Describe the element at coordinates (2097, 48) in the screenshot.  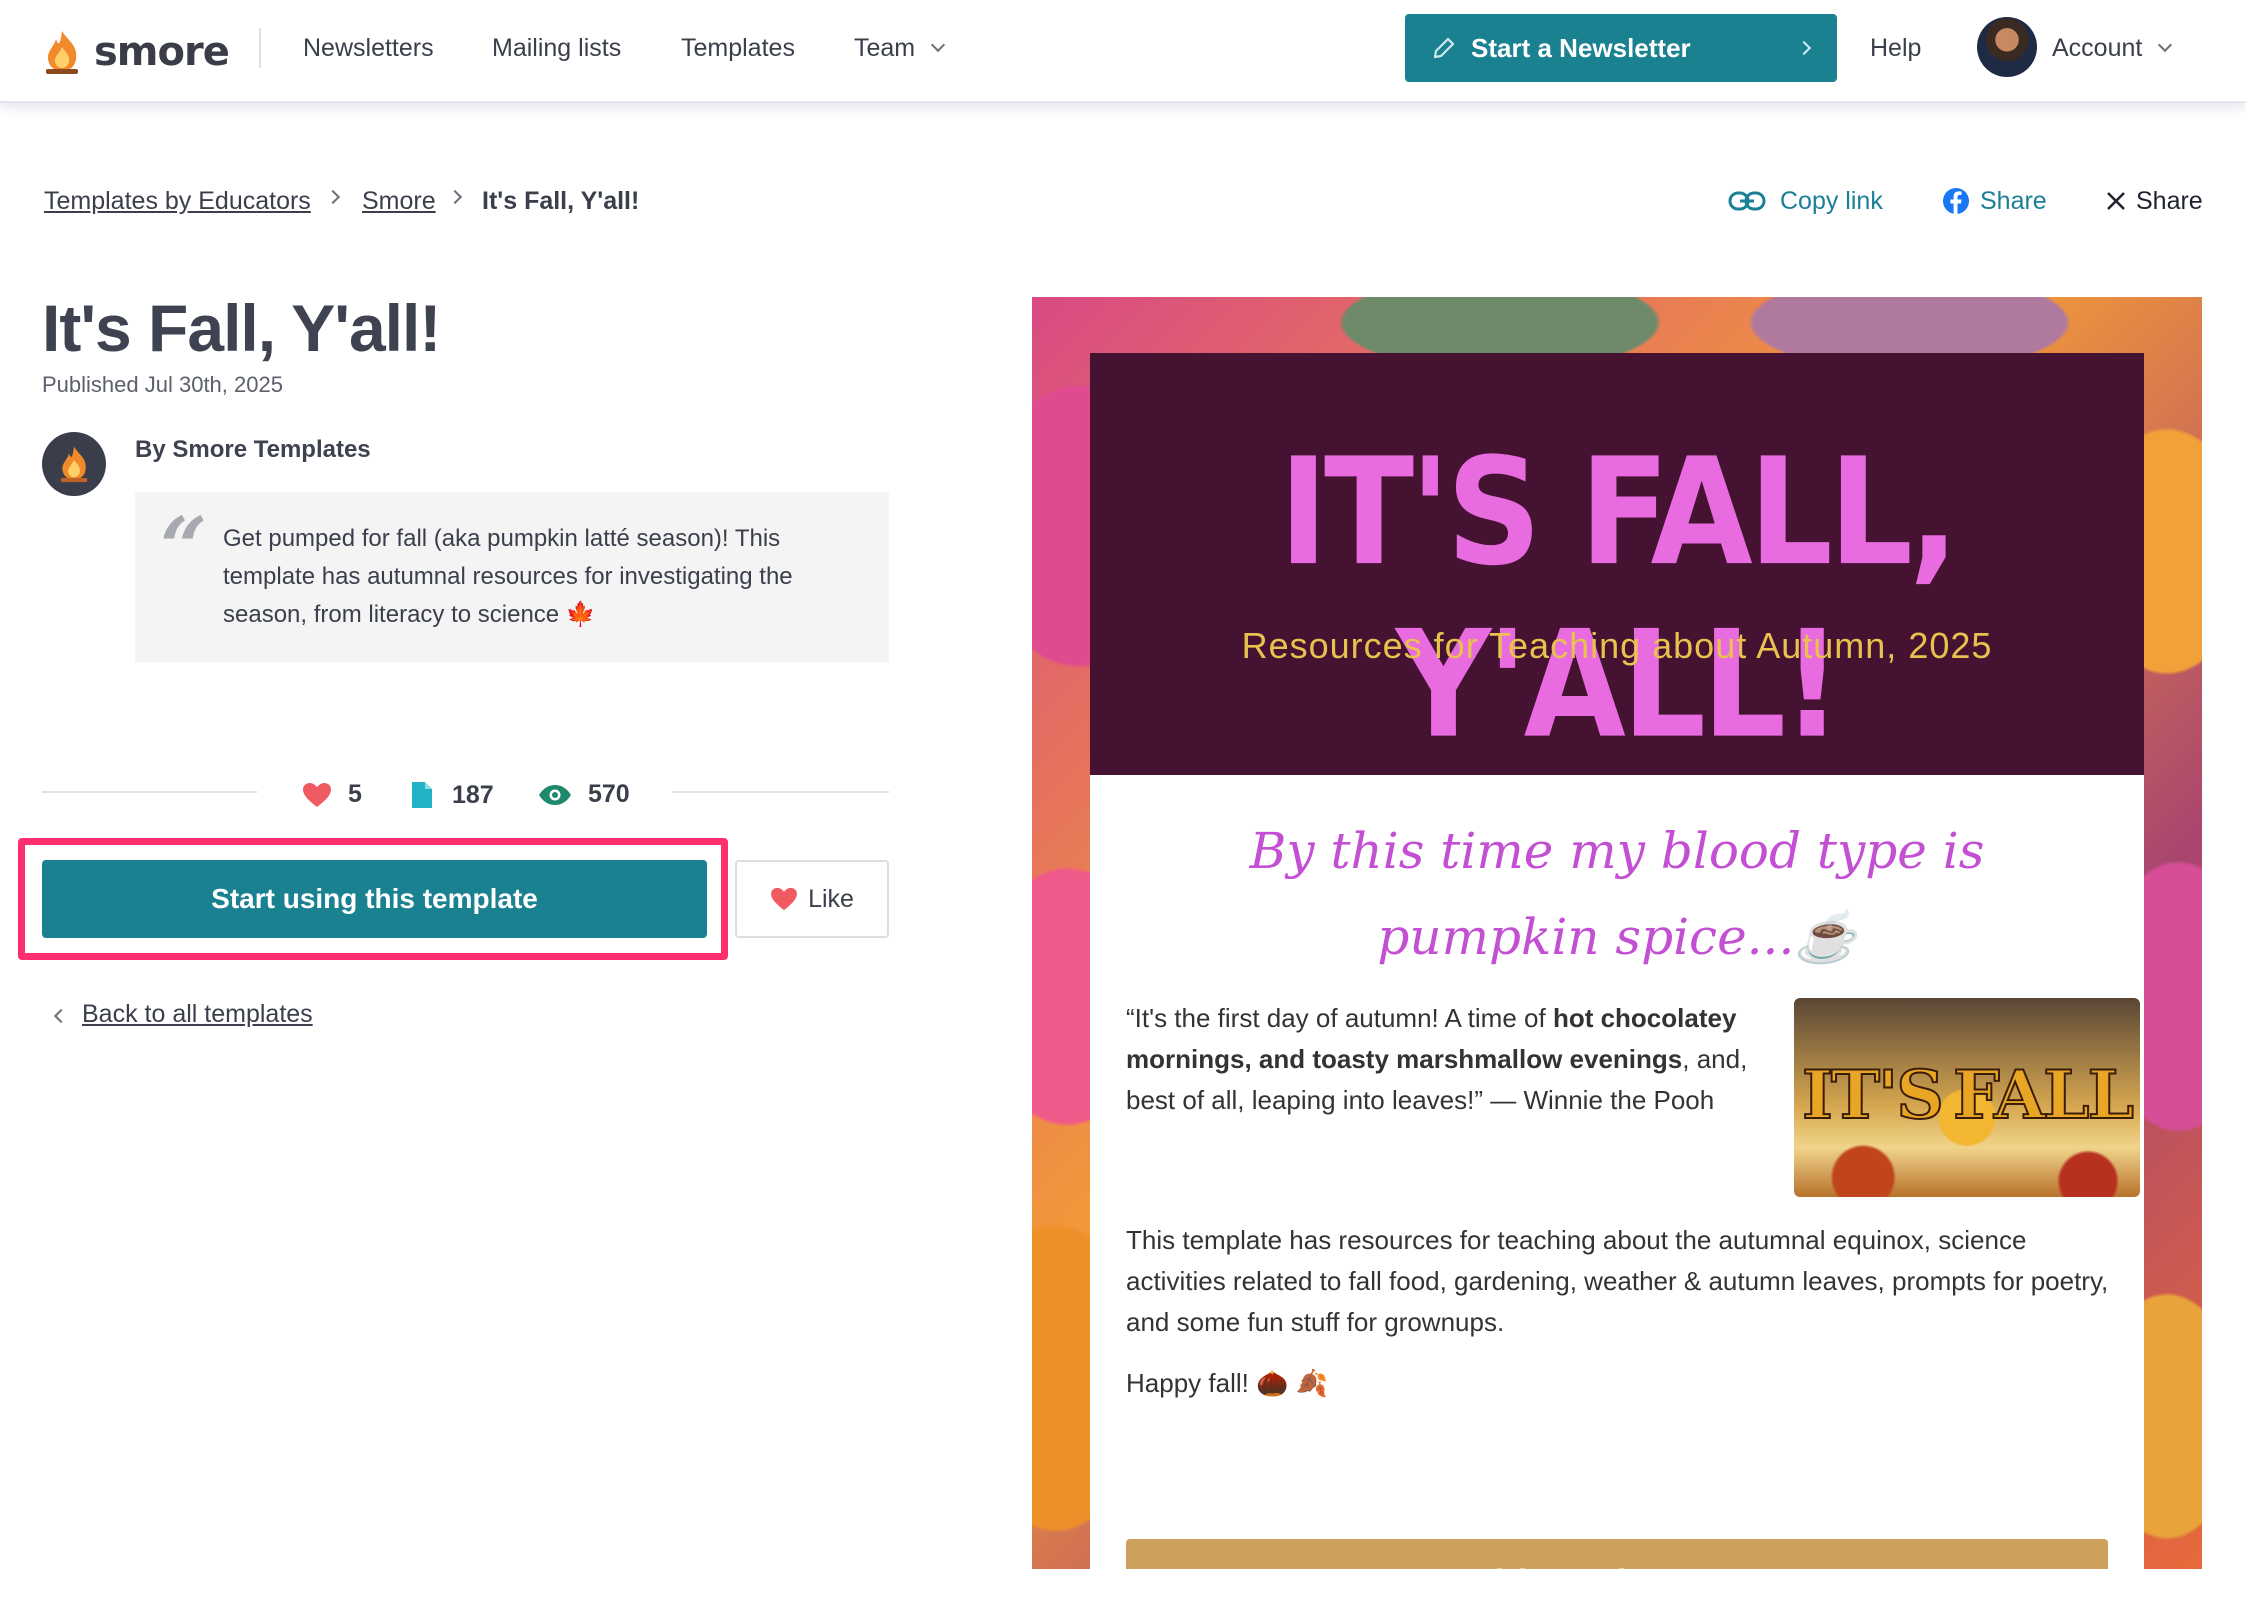
I see `account-label: Account` at that location.